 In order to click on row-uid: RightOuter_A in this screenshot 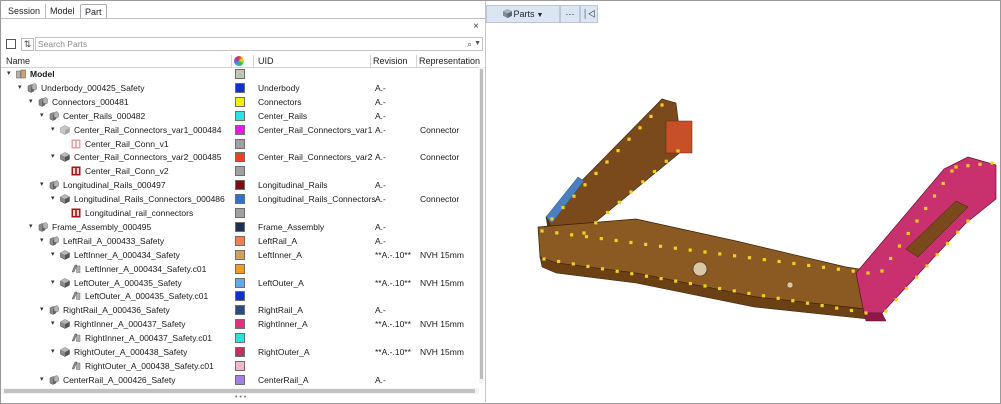, I will do `click(284, 352)`.